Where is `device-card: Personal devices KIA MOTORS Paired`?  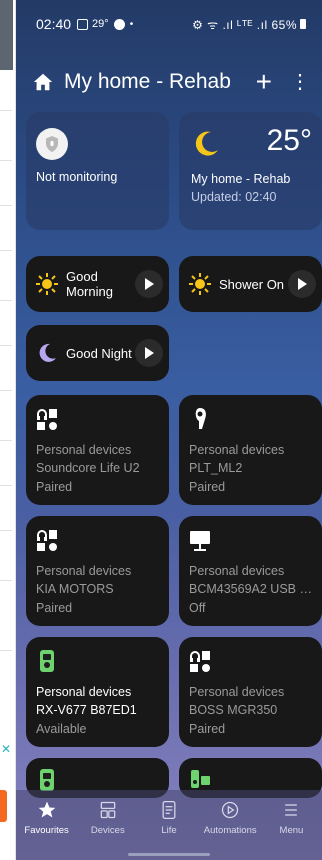
device-card: Personal devices KIA MOTORS Paired is located at coordinates (97, 571).